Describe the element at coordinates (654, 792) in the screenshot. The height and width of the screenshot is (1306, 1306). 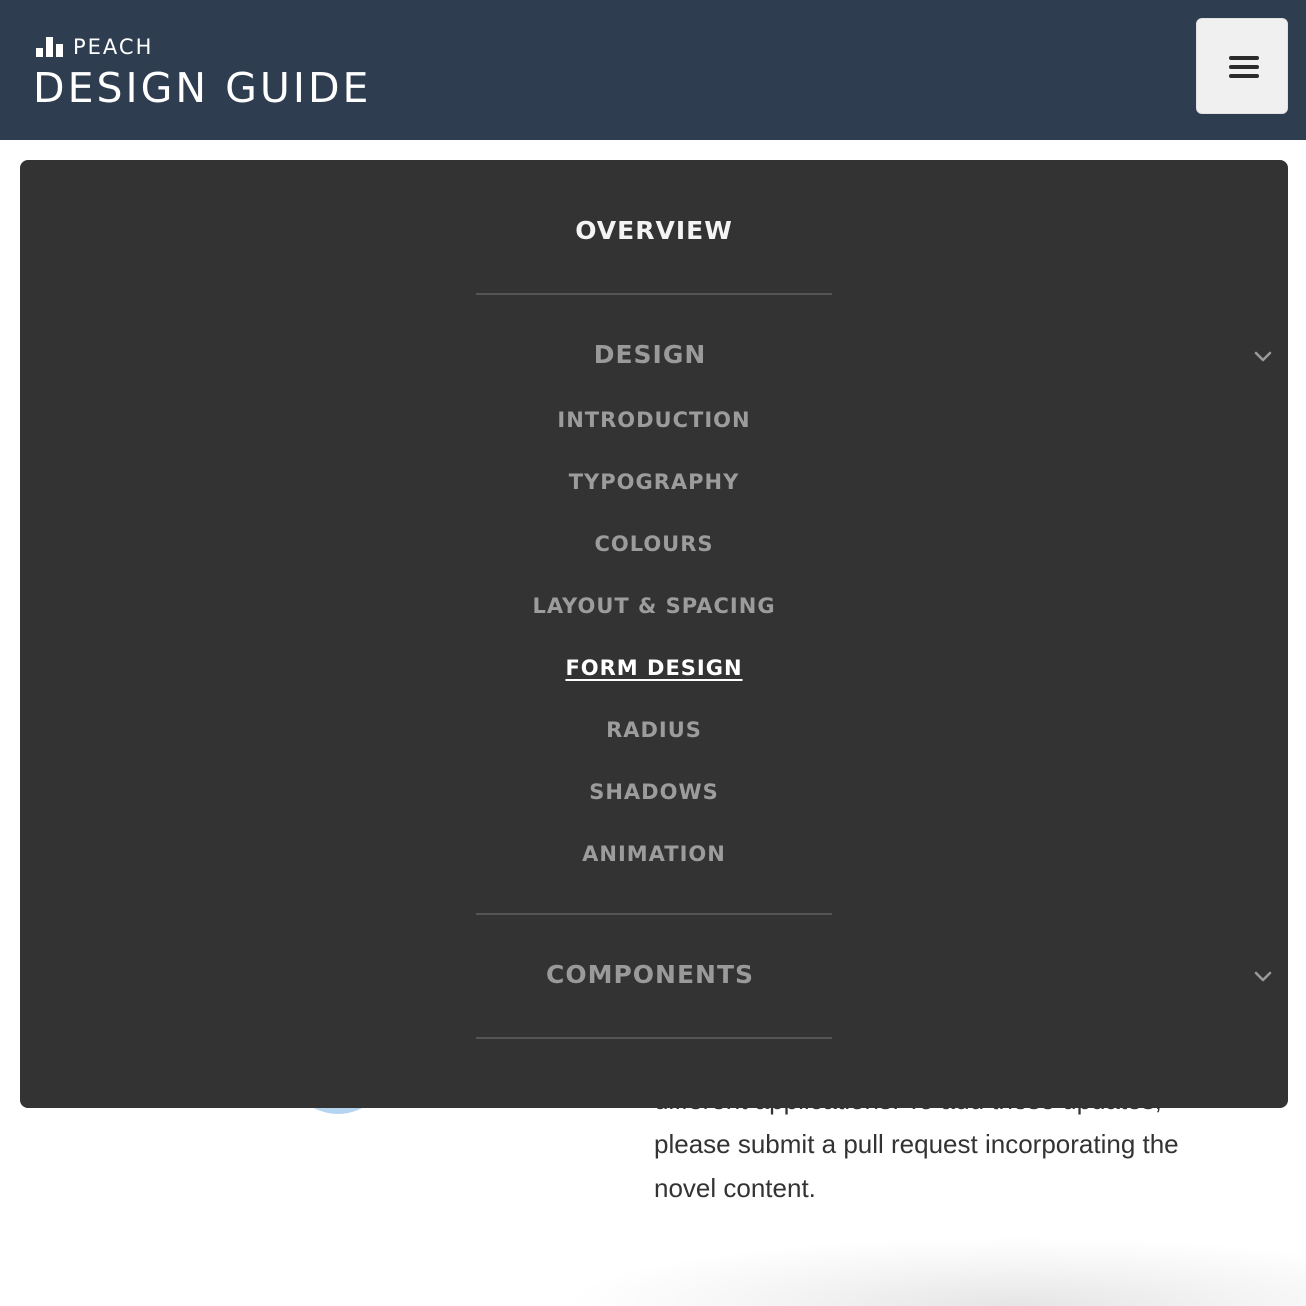
I see `menu-item-shadows: SHADOWS` at that location.